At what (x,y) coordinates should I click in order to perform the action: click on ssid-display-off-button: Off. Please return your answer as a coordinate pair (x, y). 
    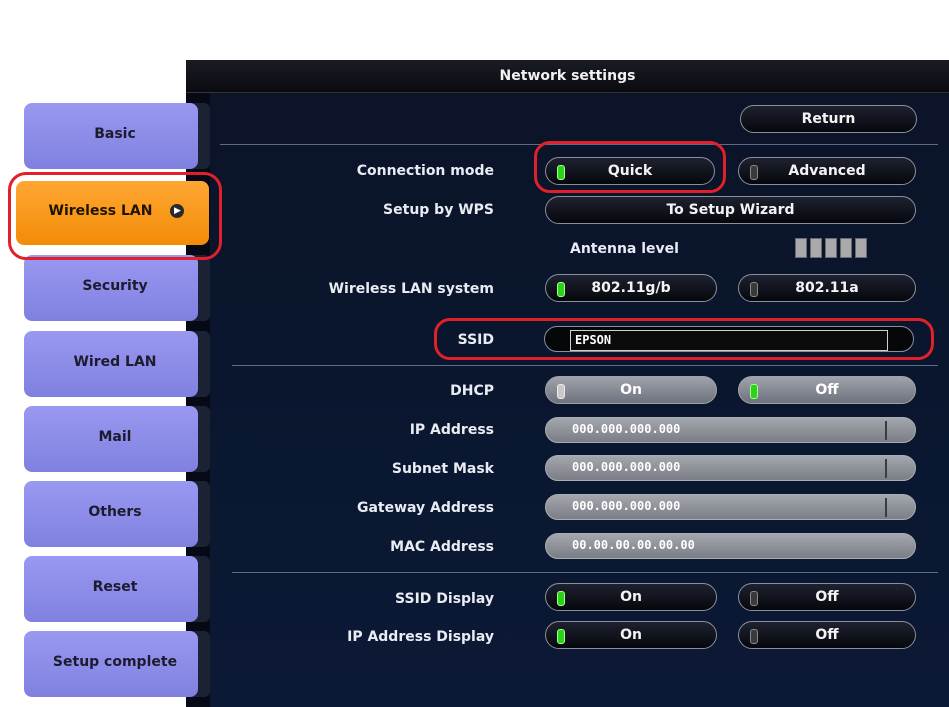
    Looking at the image, I should click on (827, 597).